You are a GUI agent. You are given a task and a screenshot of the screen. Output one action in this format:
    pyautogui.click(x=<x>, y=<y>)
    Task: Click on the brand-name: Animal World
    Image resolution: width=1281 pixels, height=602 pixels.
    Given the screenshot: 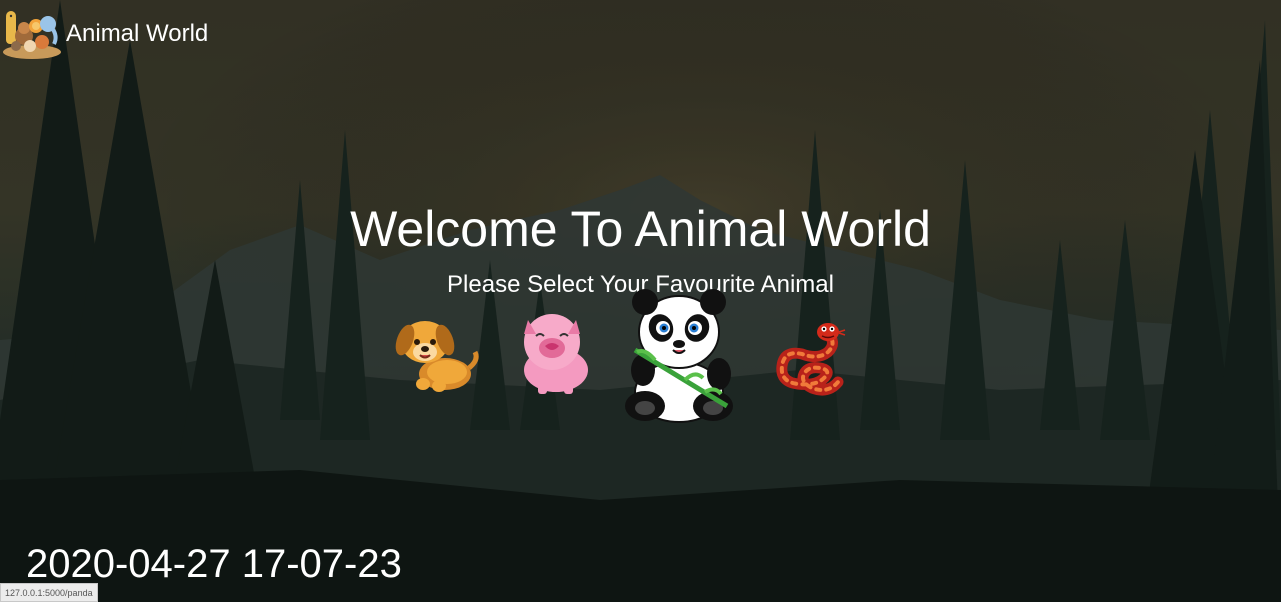 What is the action you would take?
    pyautogui.click(x=137, y=34)
    